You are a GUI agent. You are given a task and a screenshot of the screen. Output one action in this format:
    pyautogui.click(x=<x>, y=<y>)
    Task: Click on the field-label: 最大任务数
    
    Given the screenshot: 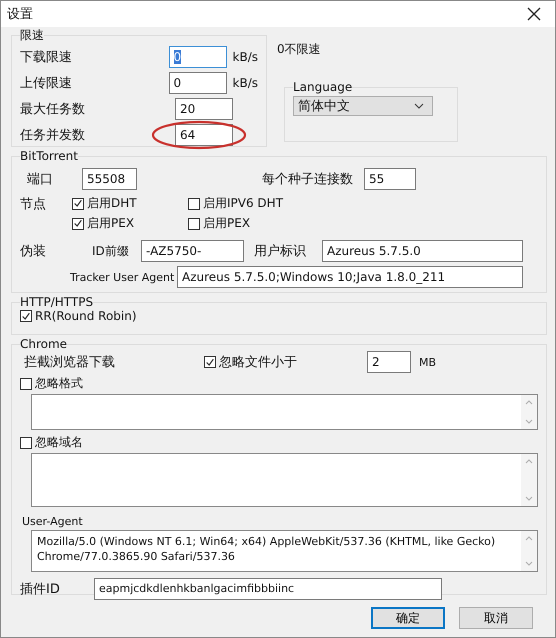 What is the action you would take?
    pyautogui.click(x=53, y=109)
    